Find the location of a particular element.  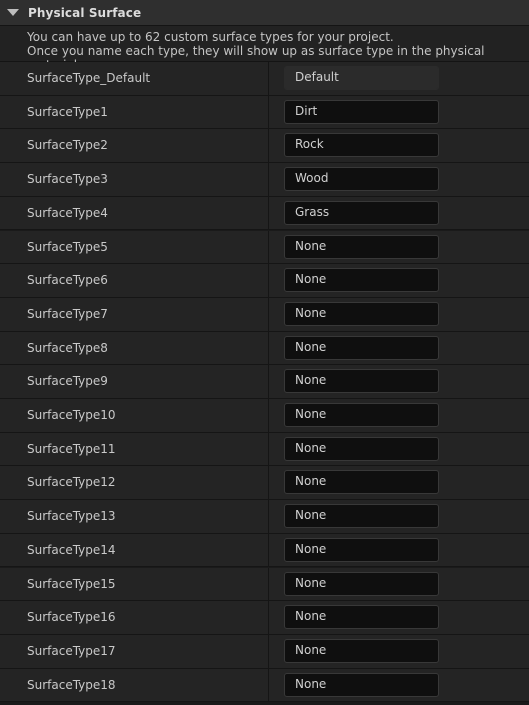

surface-type-row: SurfaceType6 None is located at coordinates (264, 281).